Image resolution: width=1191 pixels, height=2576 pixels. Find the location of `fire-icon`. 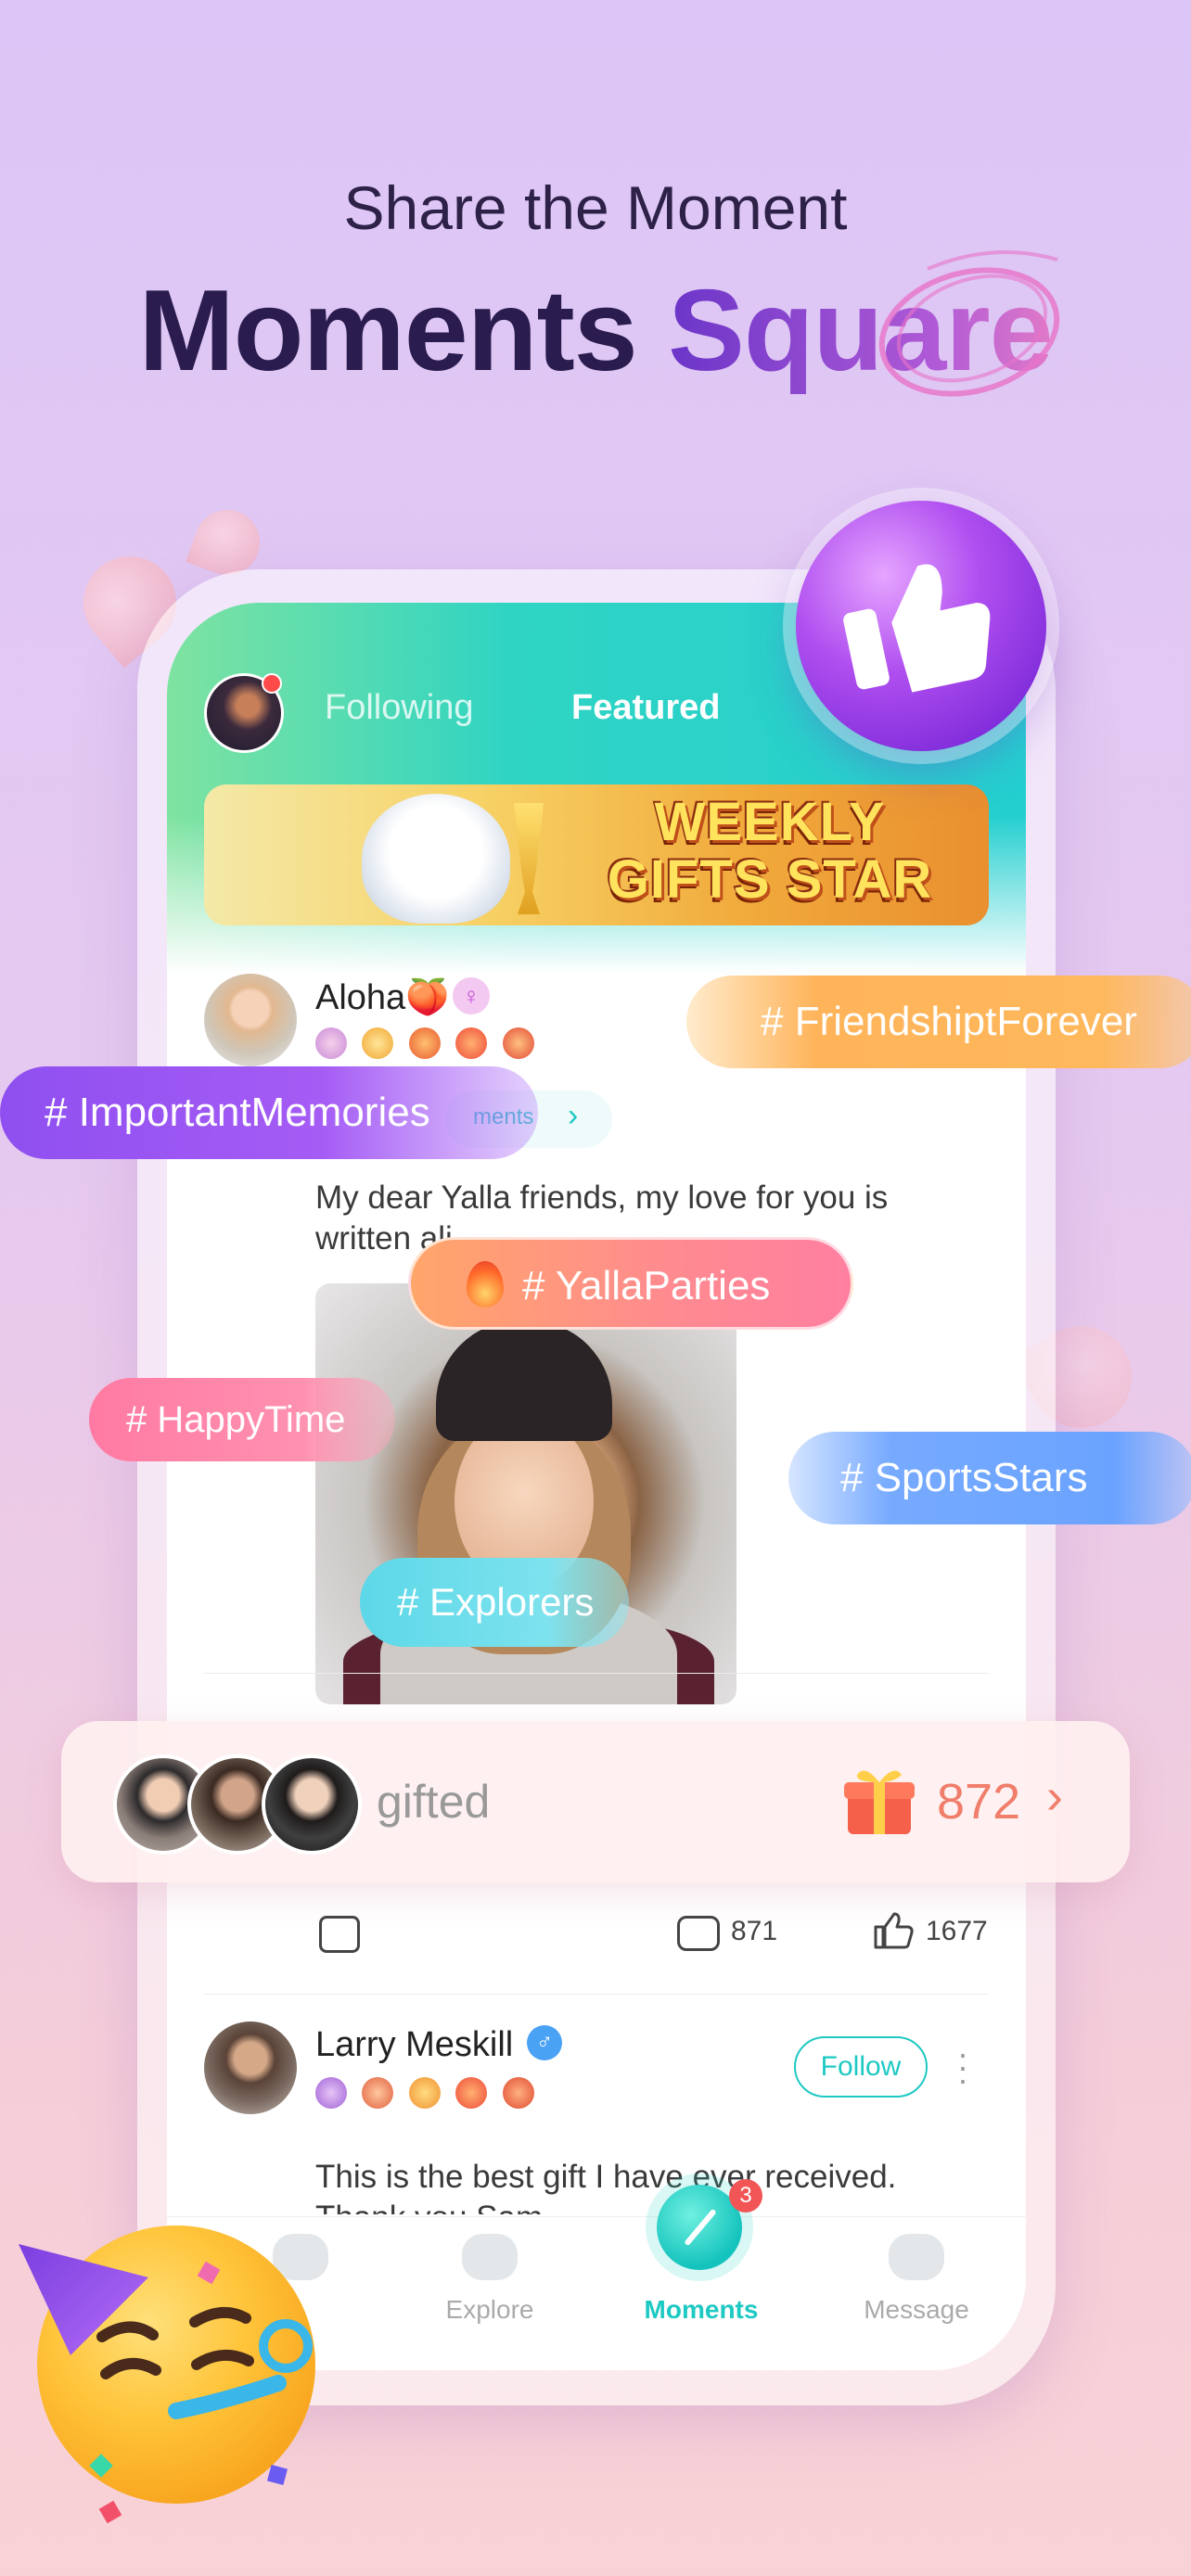

fire-icon is located at coordinates (486, 1284).